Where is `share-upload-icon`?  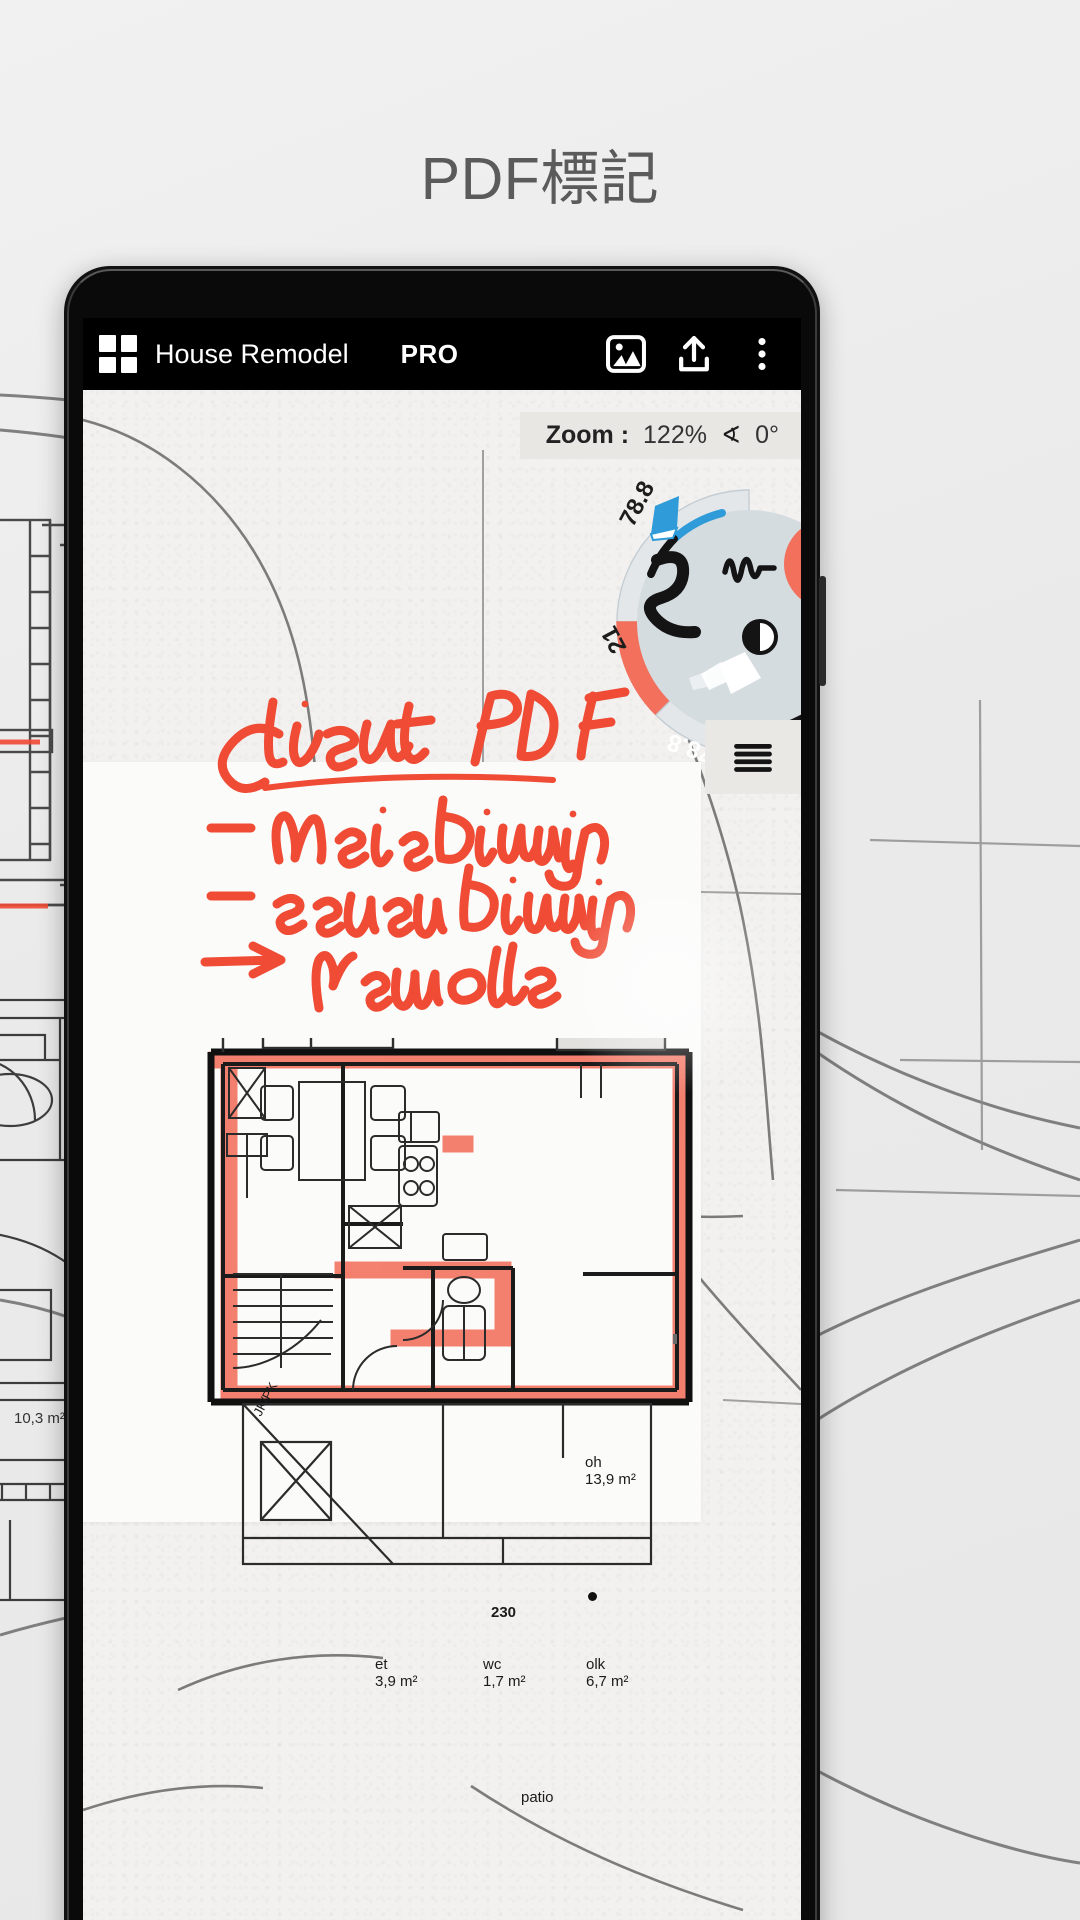
share-upload-icon is located at coordinates (694, 354).